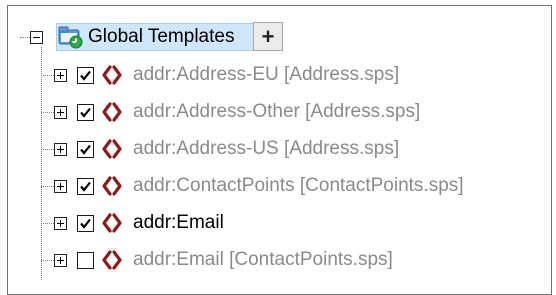  What do you see at coordinates (178, 223) in the screenshot?
I see `template-item-label: addr:Email` at bounding box center [178, 223].